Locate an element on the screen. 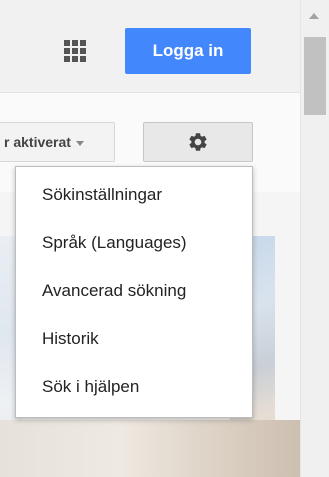 The height and width of the screenshot is (477, 329). safesearch-dropdown: r aktiverat is located at coordinates (57, 142).